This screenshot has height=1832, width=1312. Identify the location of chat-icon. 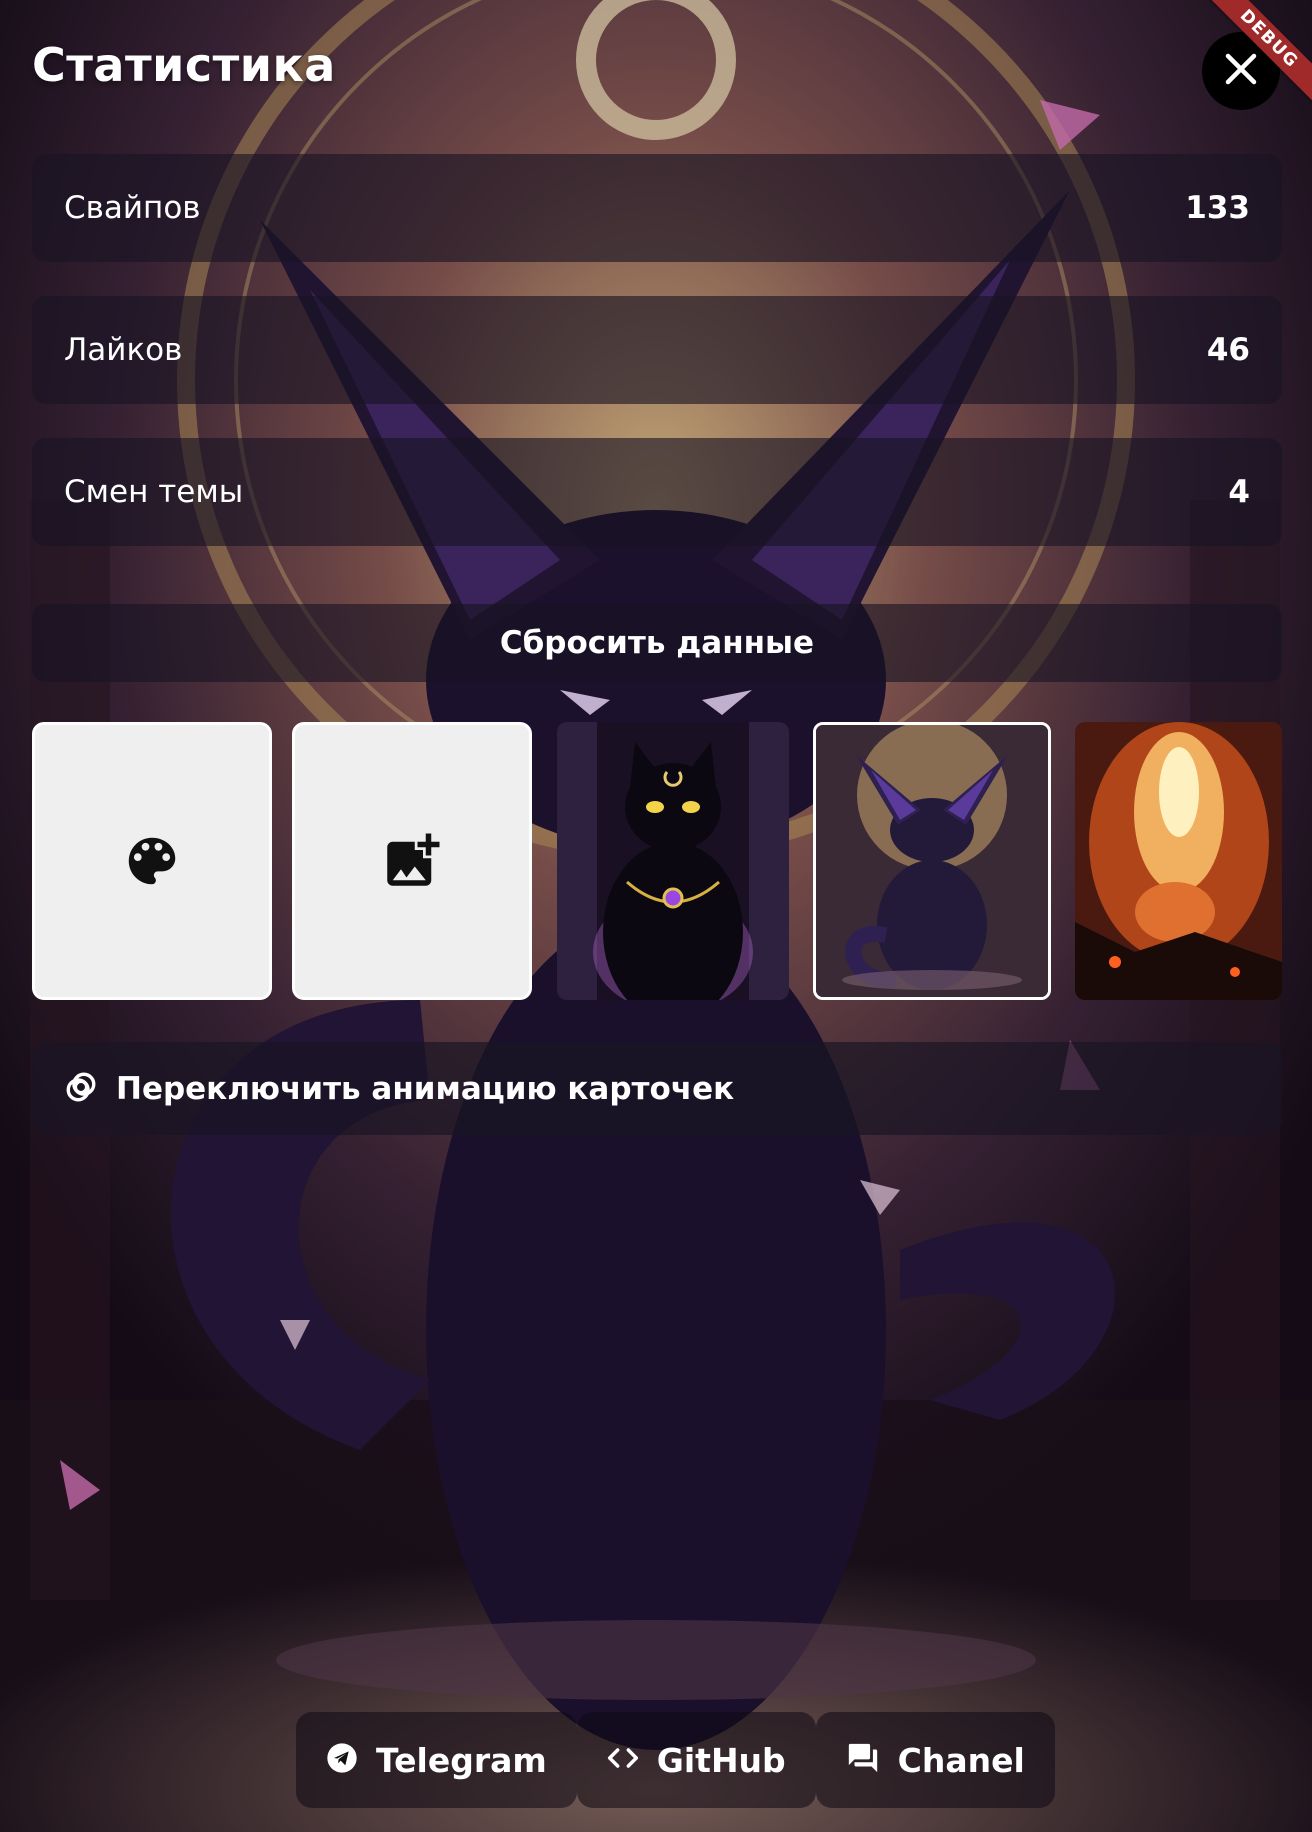
(863, 1760).